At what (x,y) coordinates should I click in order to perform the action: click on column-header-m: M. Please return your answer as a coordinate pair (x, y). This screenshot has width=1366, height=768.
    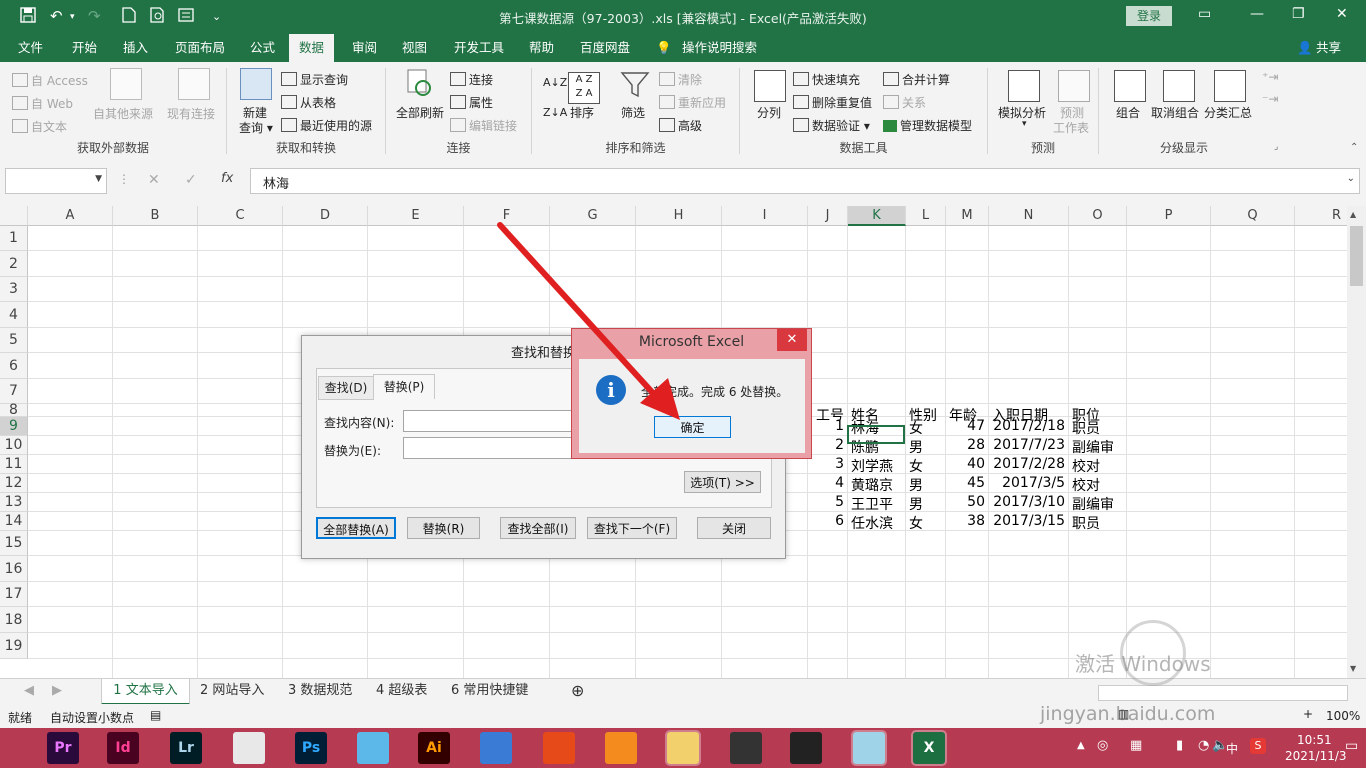
    Looking at the image, I should click on (967, 216).